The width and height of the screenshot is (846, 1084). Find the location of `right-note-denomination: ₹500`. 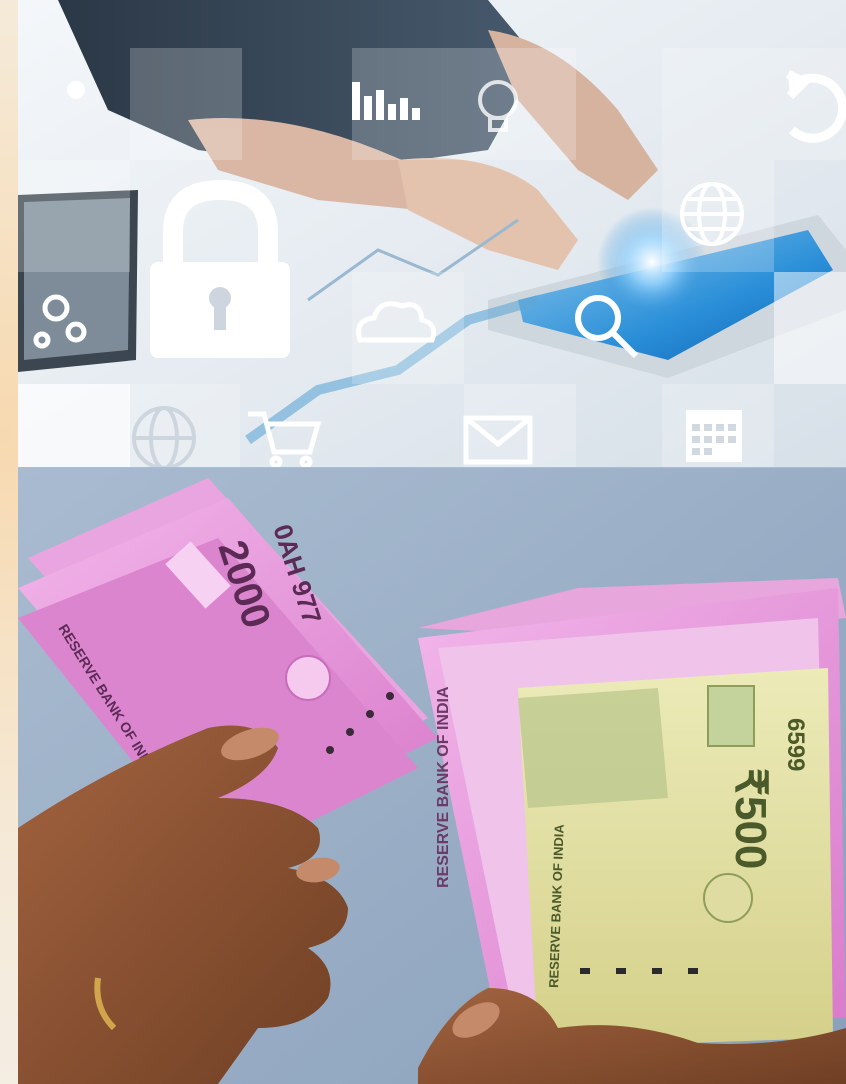

right-note-denomination: ₹500 is located at coordinates (750, 818).